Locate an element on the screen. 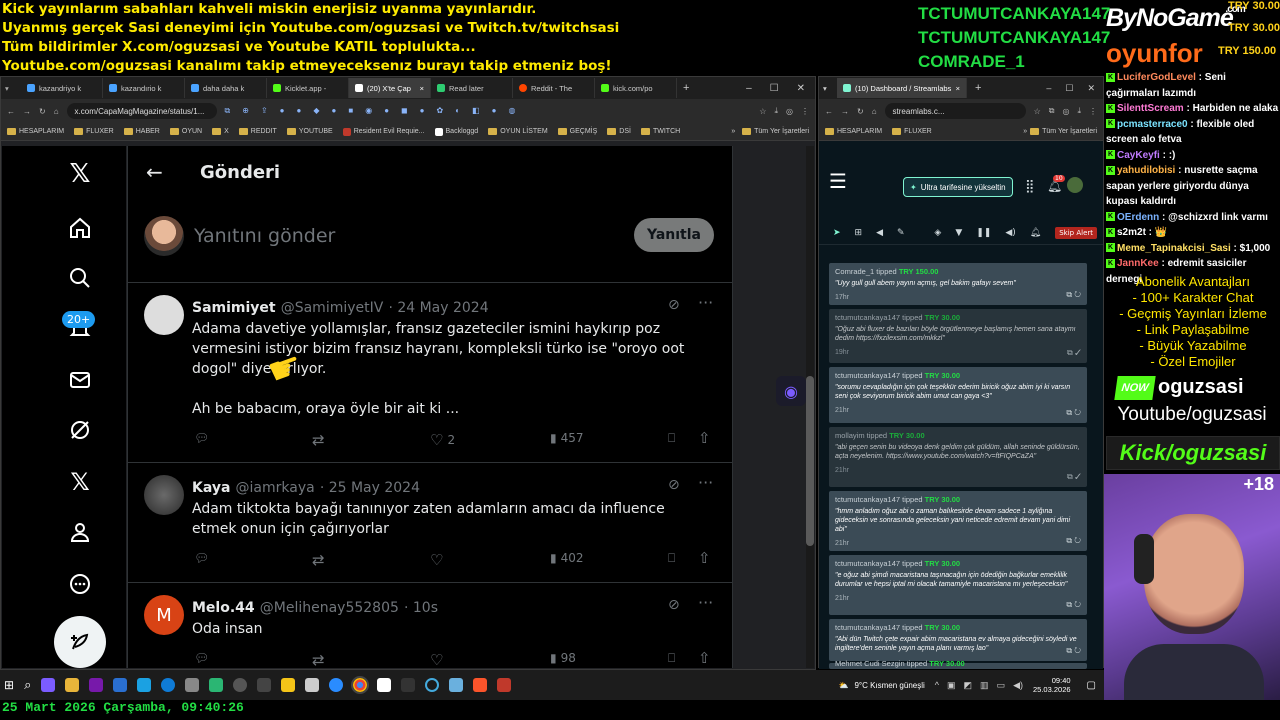  grok-icon: ⊘ is located at coordinates (674, 305).